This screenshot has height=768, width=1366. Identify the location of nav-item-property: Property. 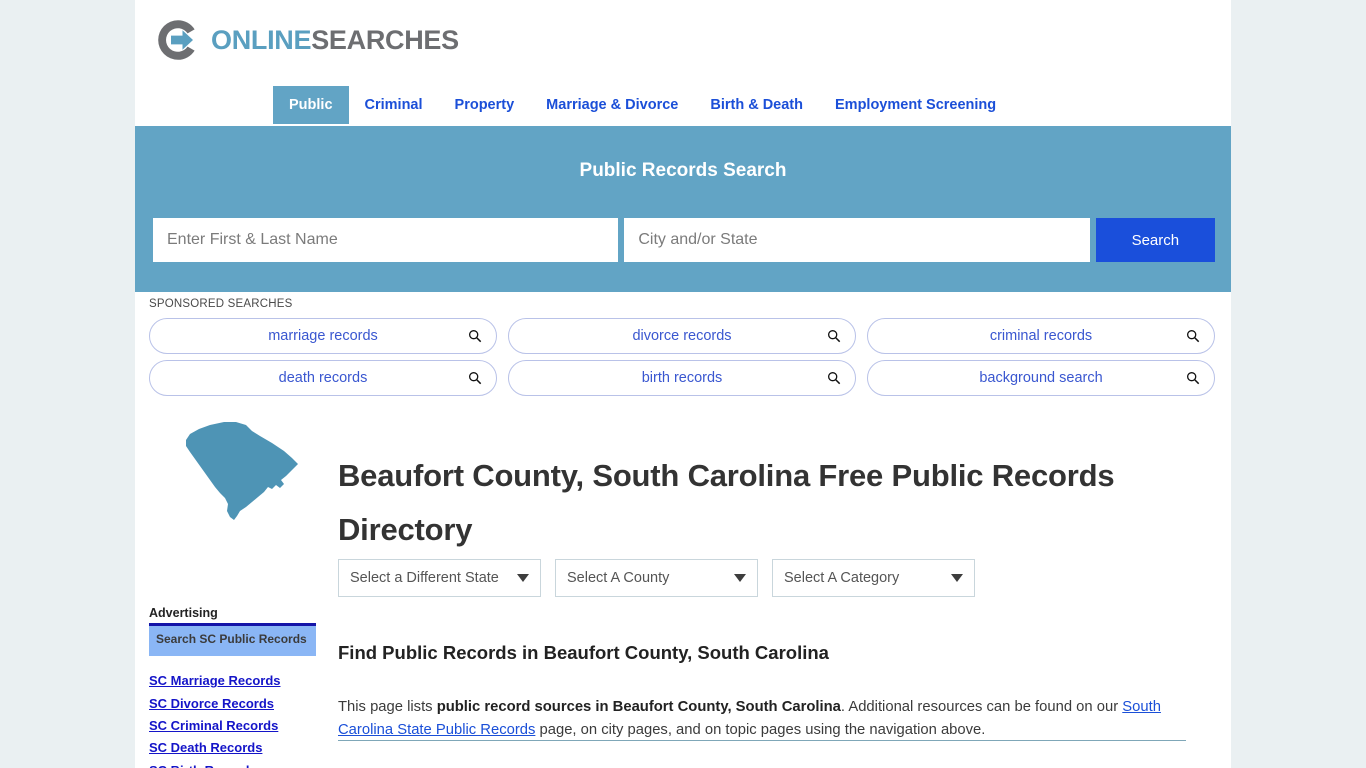
(485, 105).